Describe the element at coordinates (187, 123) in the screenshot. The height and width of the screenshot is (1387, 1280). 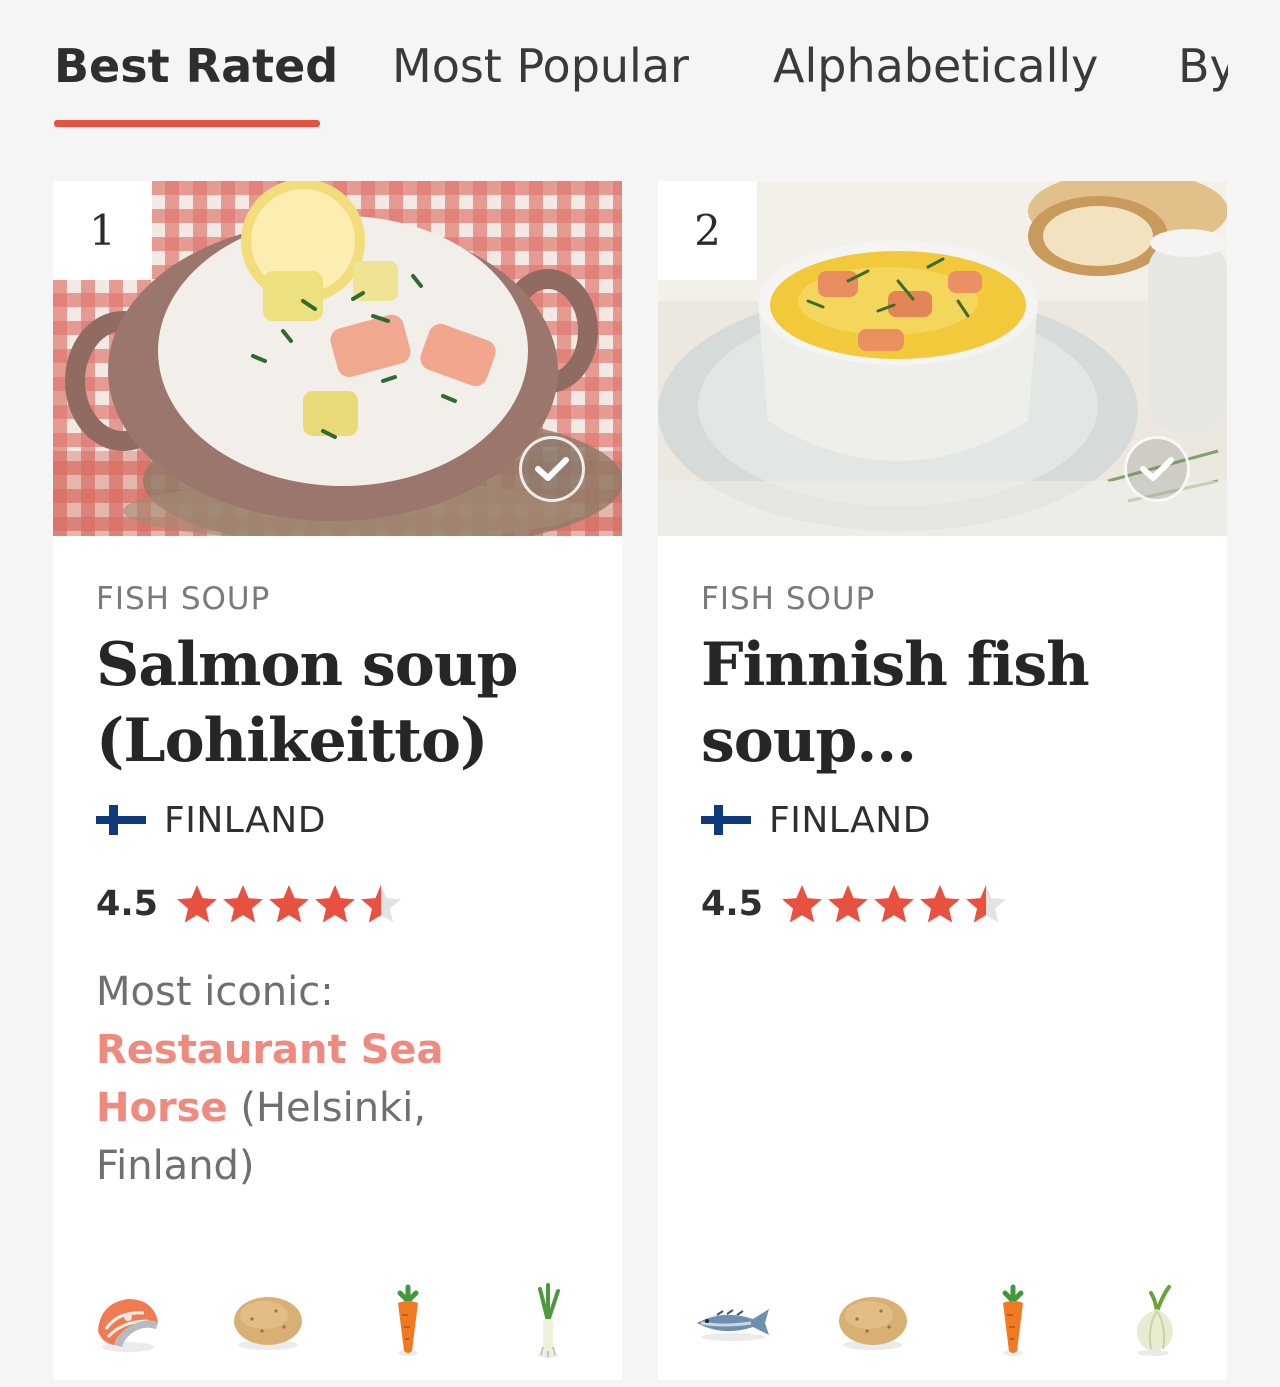
I see `active-tab-indicator` at that location.